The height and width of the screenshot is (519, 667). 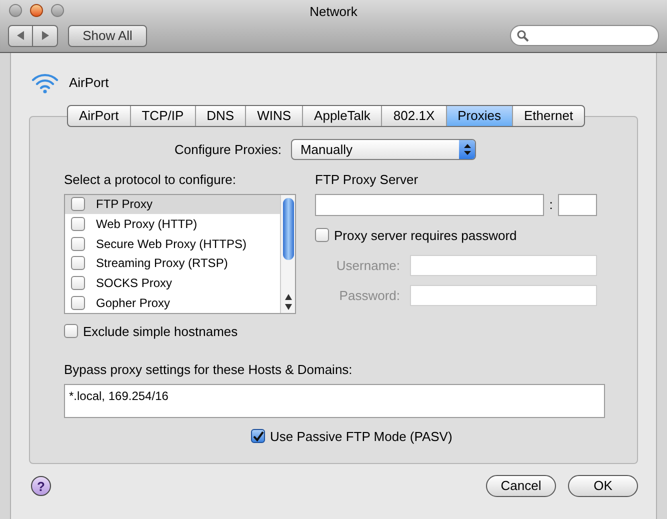 What do you see at coordinates (228, 149) in the screenshot?
I see `configure-proxies-label: Configure Proxies:` at bounding box center [228, 149].